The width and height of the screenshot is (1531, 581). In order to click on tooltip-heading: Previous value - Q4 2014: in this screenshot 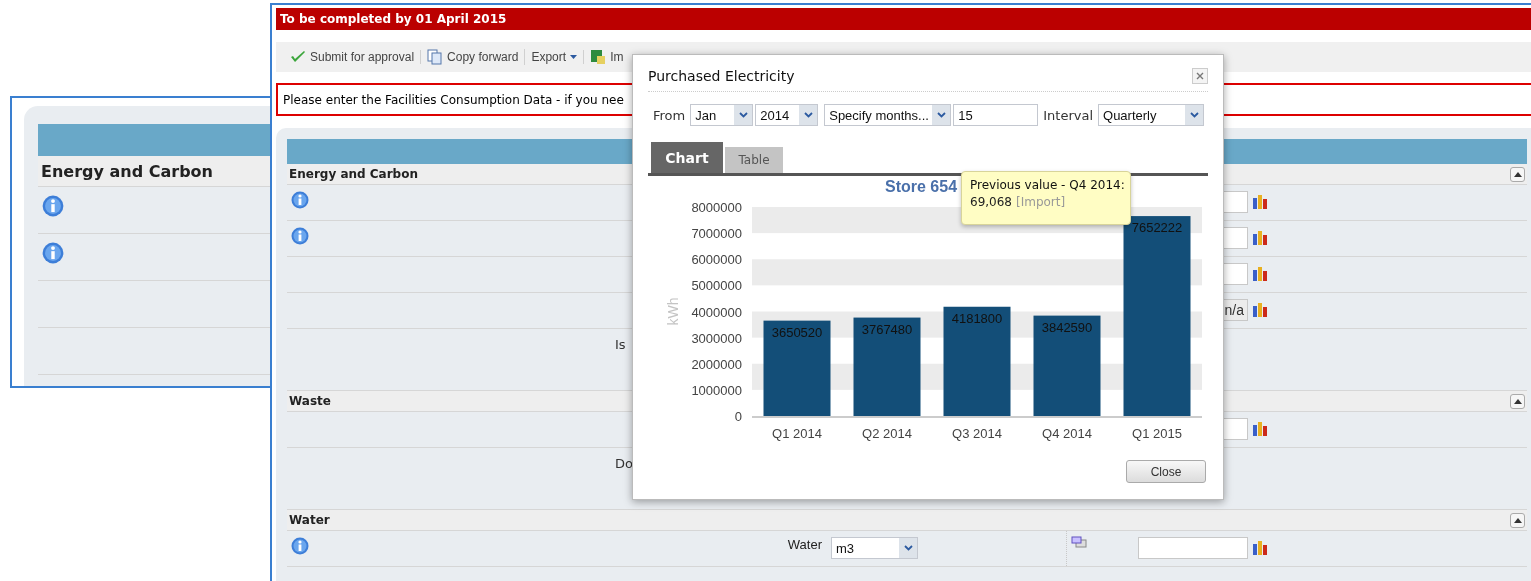, I will do `click(1046, 185)`.